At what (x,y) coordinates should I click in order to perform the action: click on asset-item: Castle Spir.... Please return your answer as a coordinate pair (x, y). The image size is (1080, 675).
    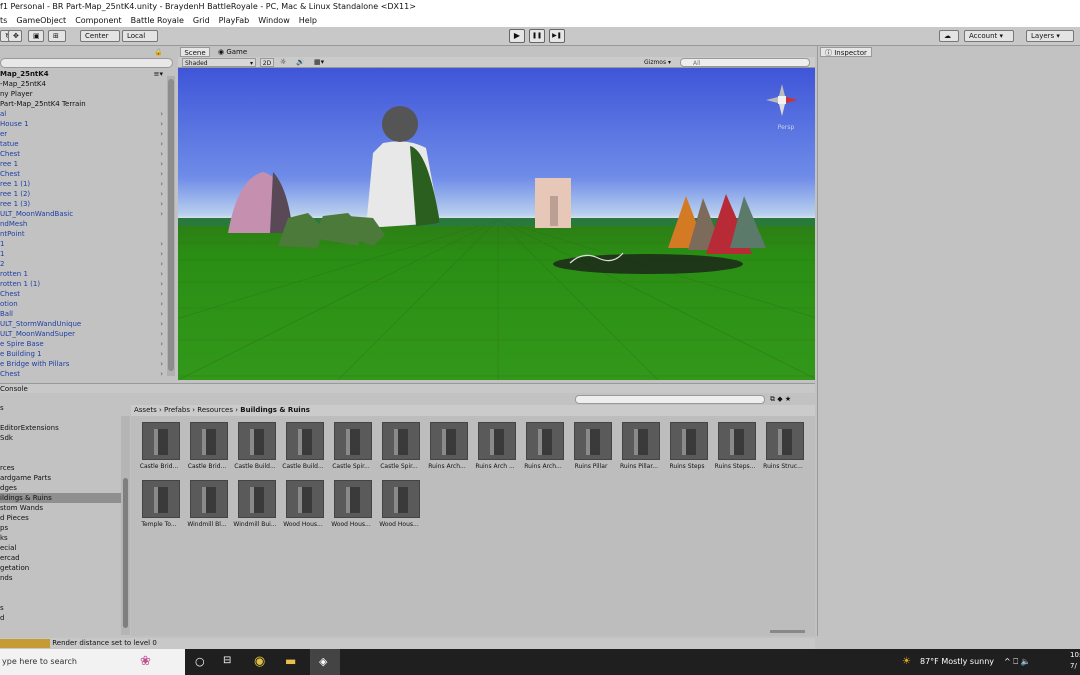
    Looking at the image, I should click on (351, 449).